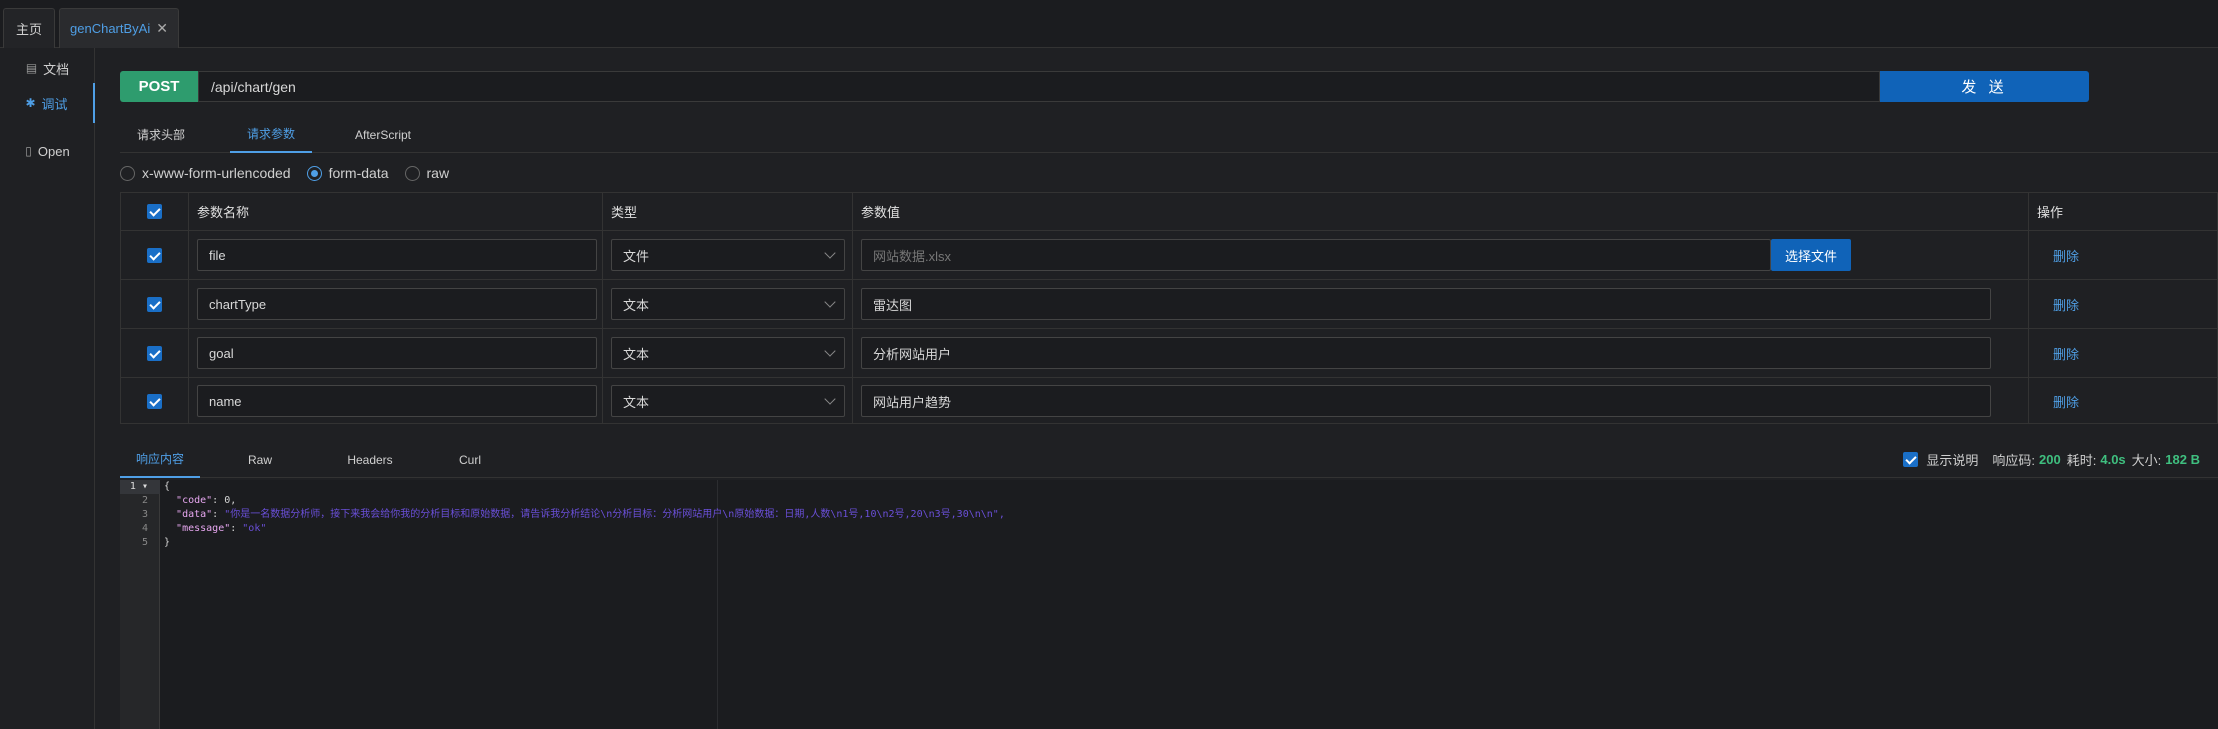 Image resolution: width=2218 pixels, height=729 pixels. I want to click on param-name-input: name, so click(397, 401).